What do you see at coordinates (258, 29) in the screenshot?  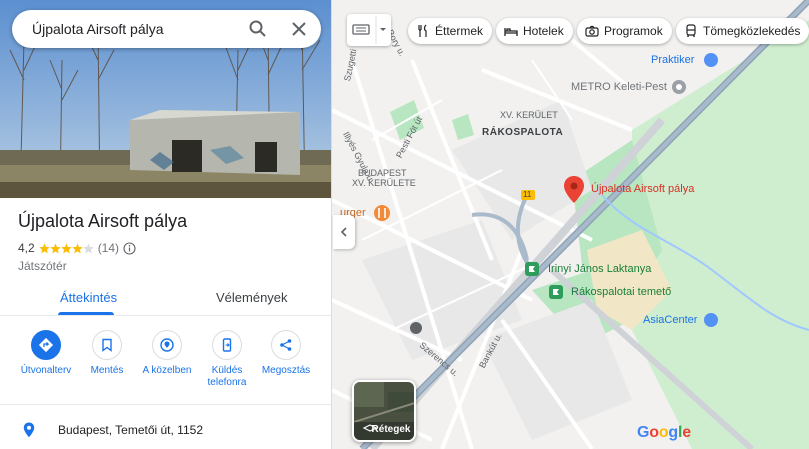 I see `search-icon` at bounding box center [258, 29].